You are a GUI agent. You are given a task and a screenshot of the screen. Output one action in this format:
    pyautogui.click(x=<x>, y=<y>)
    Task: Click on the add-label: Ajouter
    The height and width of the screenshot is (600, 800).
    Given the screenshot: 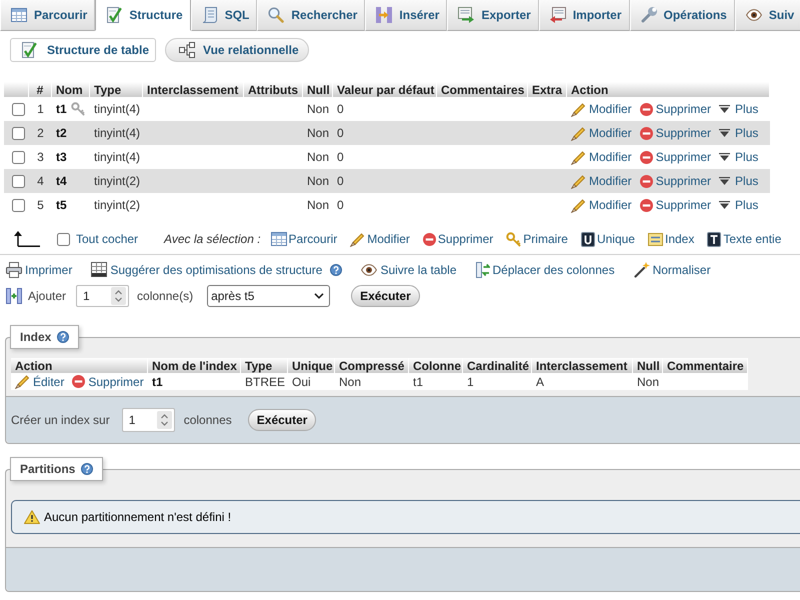 What is the action you would take?
    pyautogui.click(x=47, y=296)
    